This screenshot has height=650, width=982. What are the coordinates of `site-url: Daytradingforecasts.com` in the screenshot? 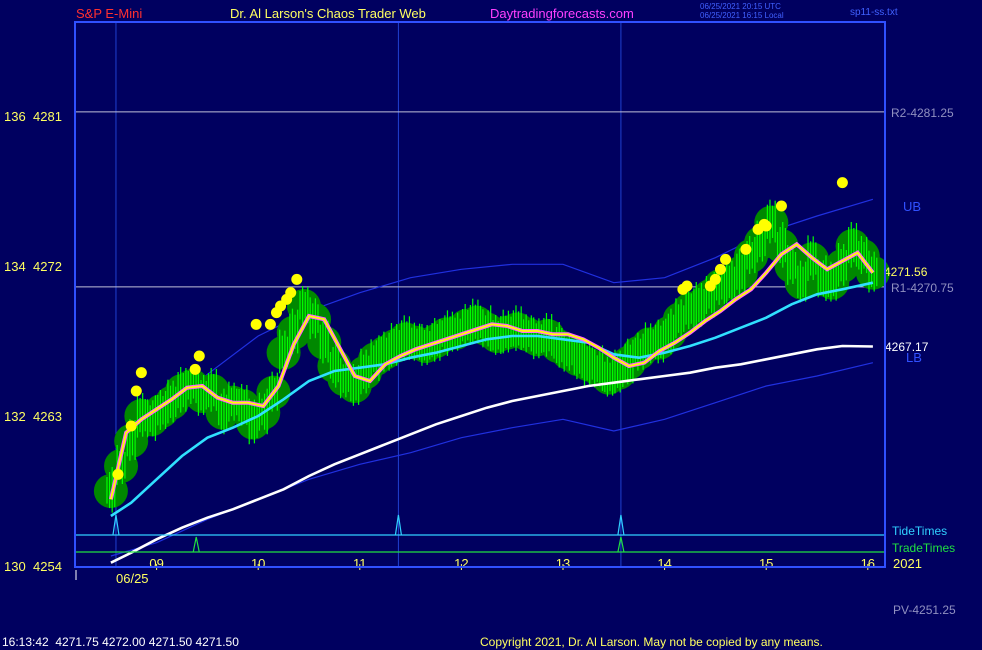 It's located at (562, 13).